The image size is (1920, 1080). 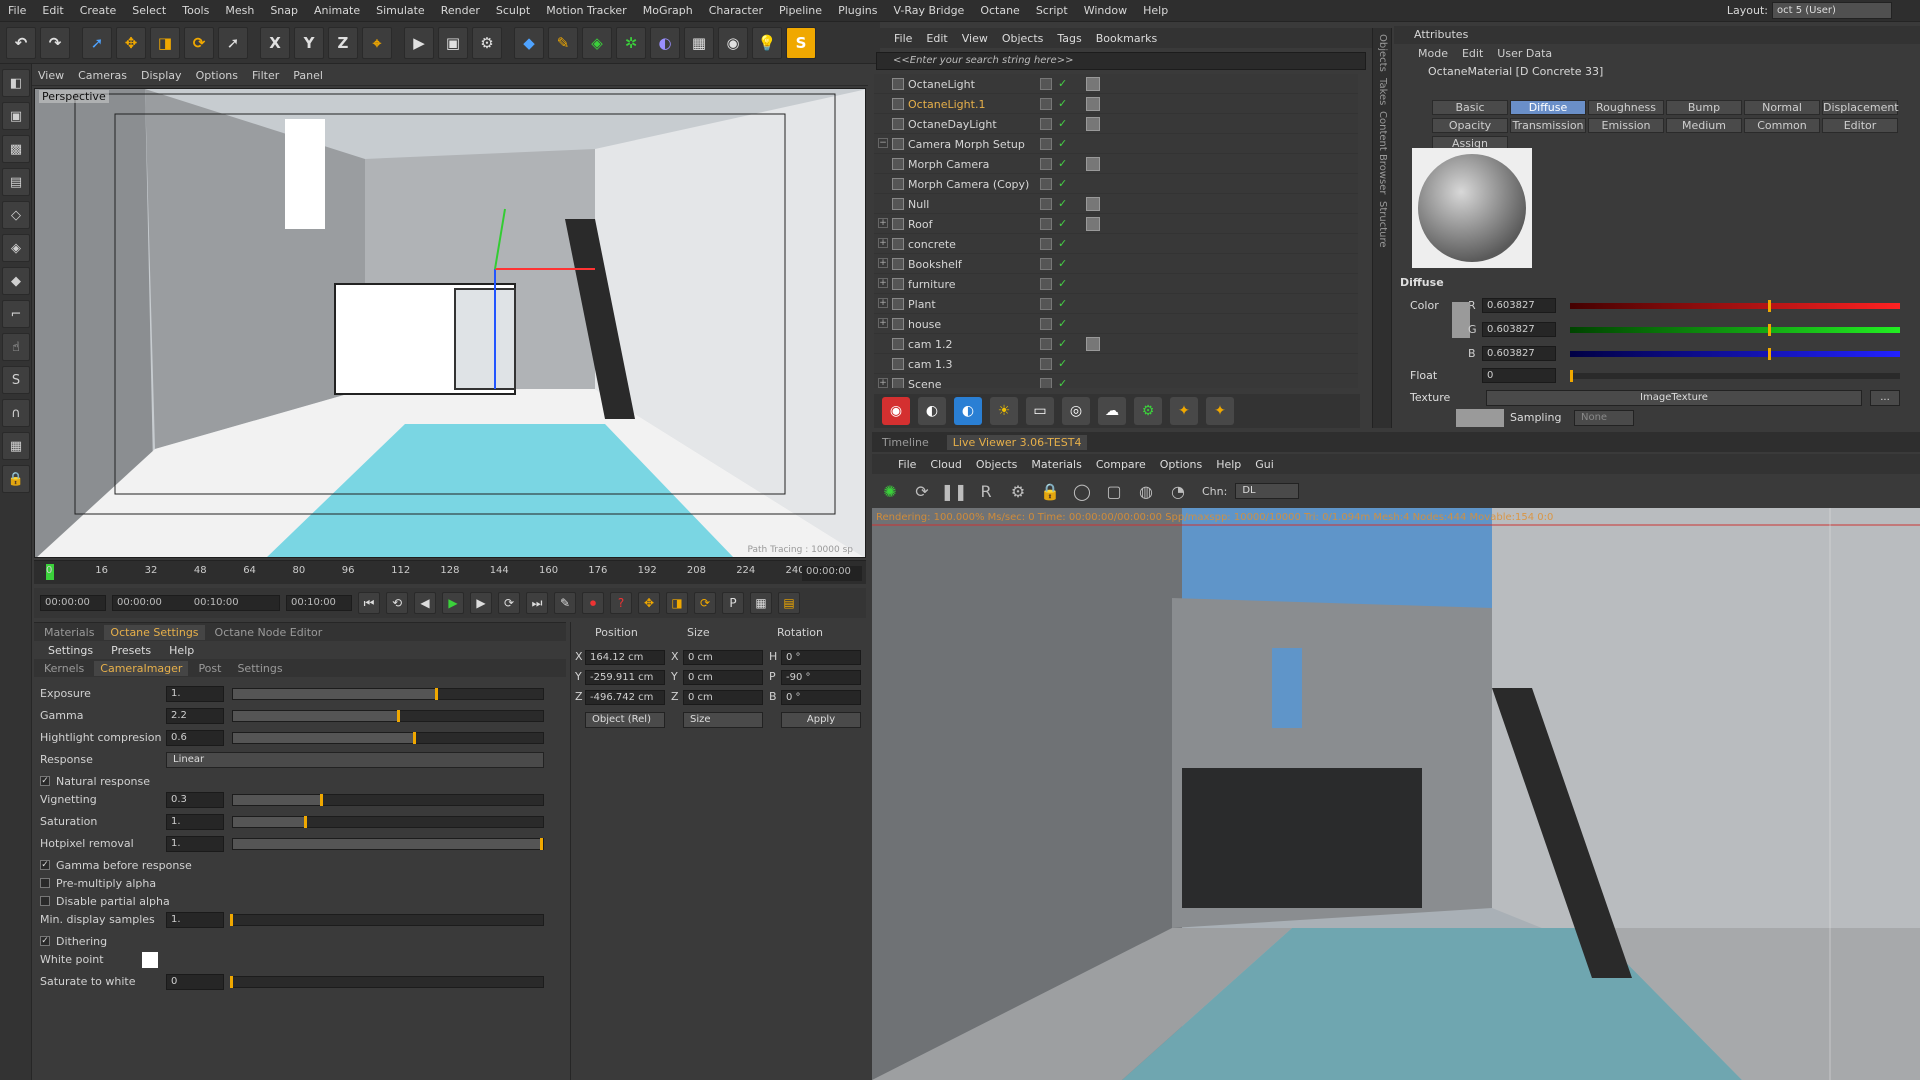 I want to click on object-menu-objects: Objects, so click(x=1023, y=38).